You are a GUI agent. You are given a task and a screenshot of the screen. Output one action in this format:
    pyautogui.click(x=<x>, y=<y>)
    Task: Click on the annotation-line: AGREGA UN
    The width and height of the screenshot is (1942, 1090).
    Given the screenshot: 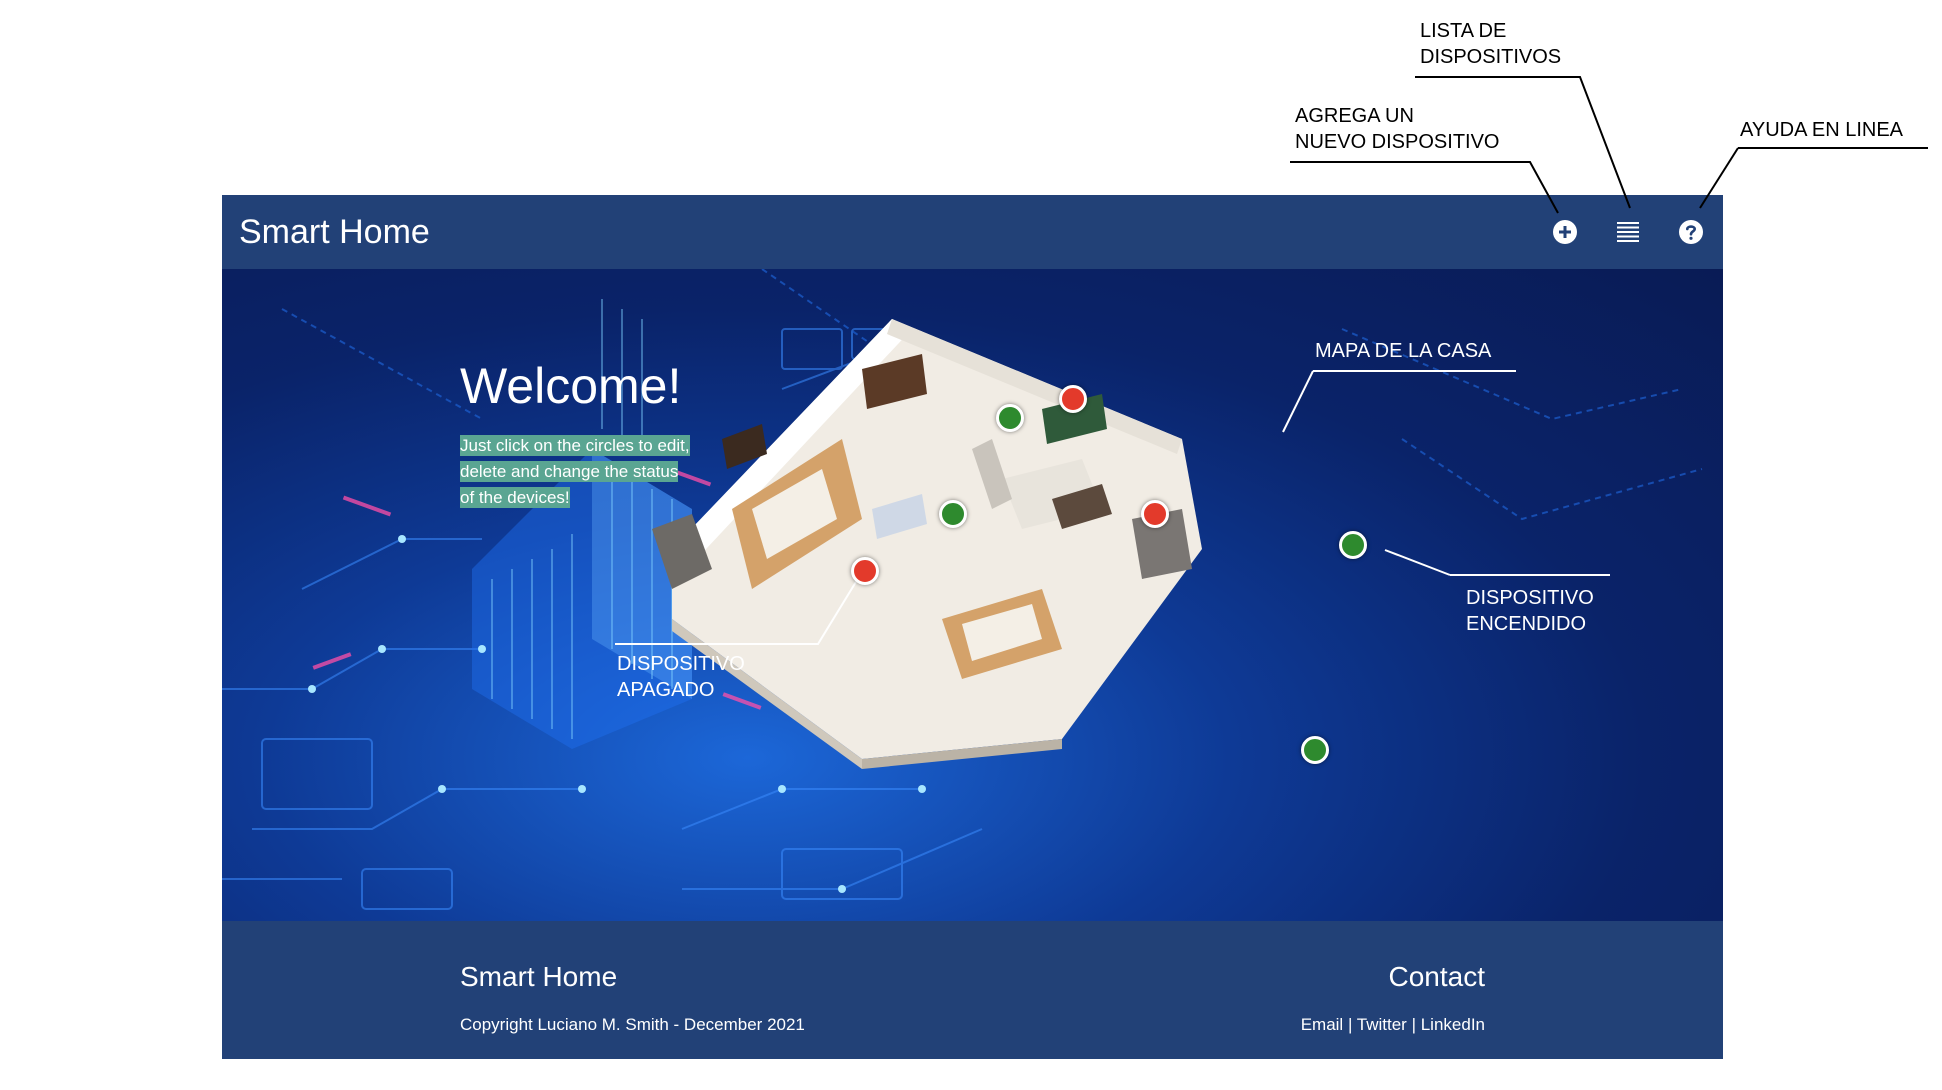 What is the action you would take?
    pyautogui.click(x=1354, y=116)
    